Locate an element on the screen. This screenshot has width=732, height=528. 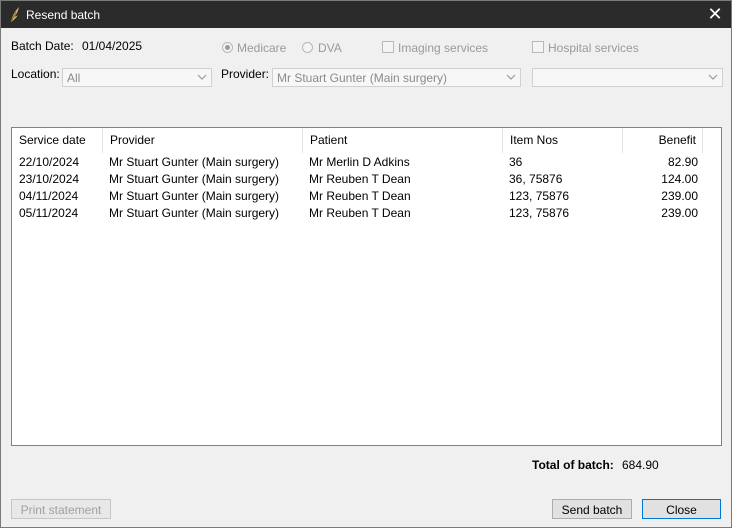
cell-item-nos: 36 is located at coordinates (516, 162).